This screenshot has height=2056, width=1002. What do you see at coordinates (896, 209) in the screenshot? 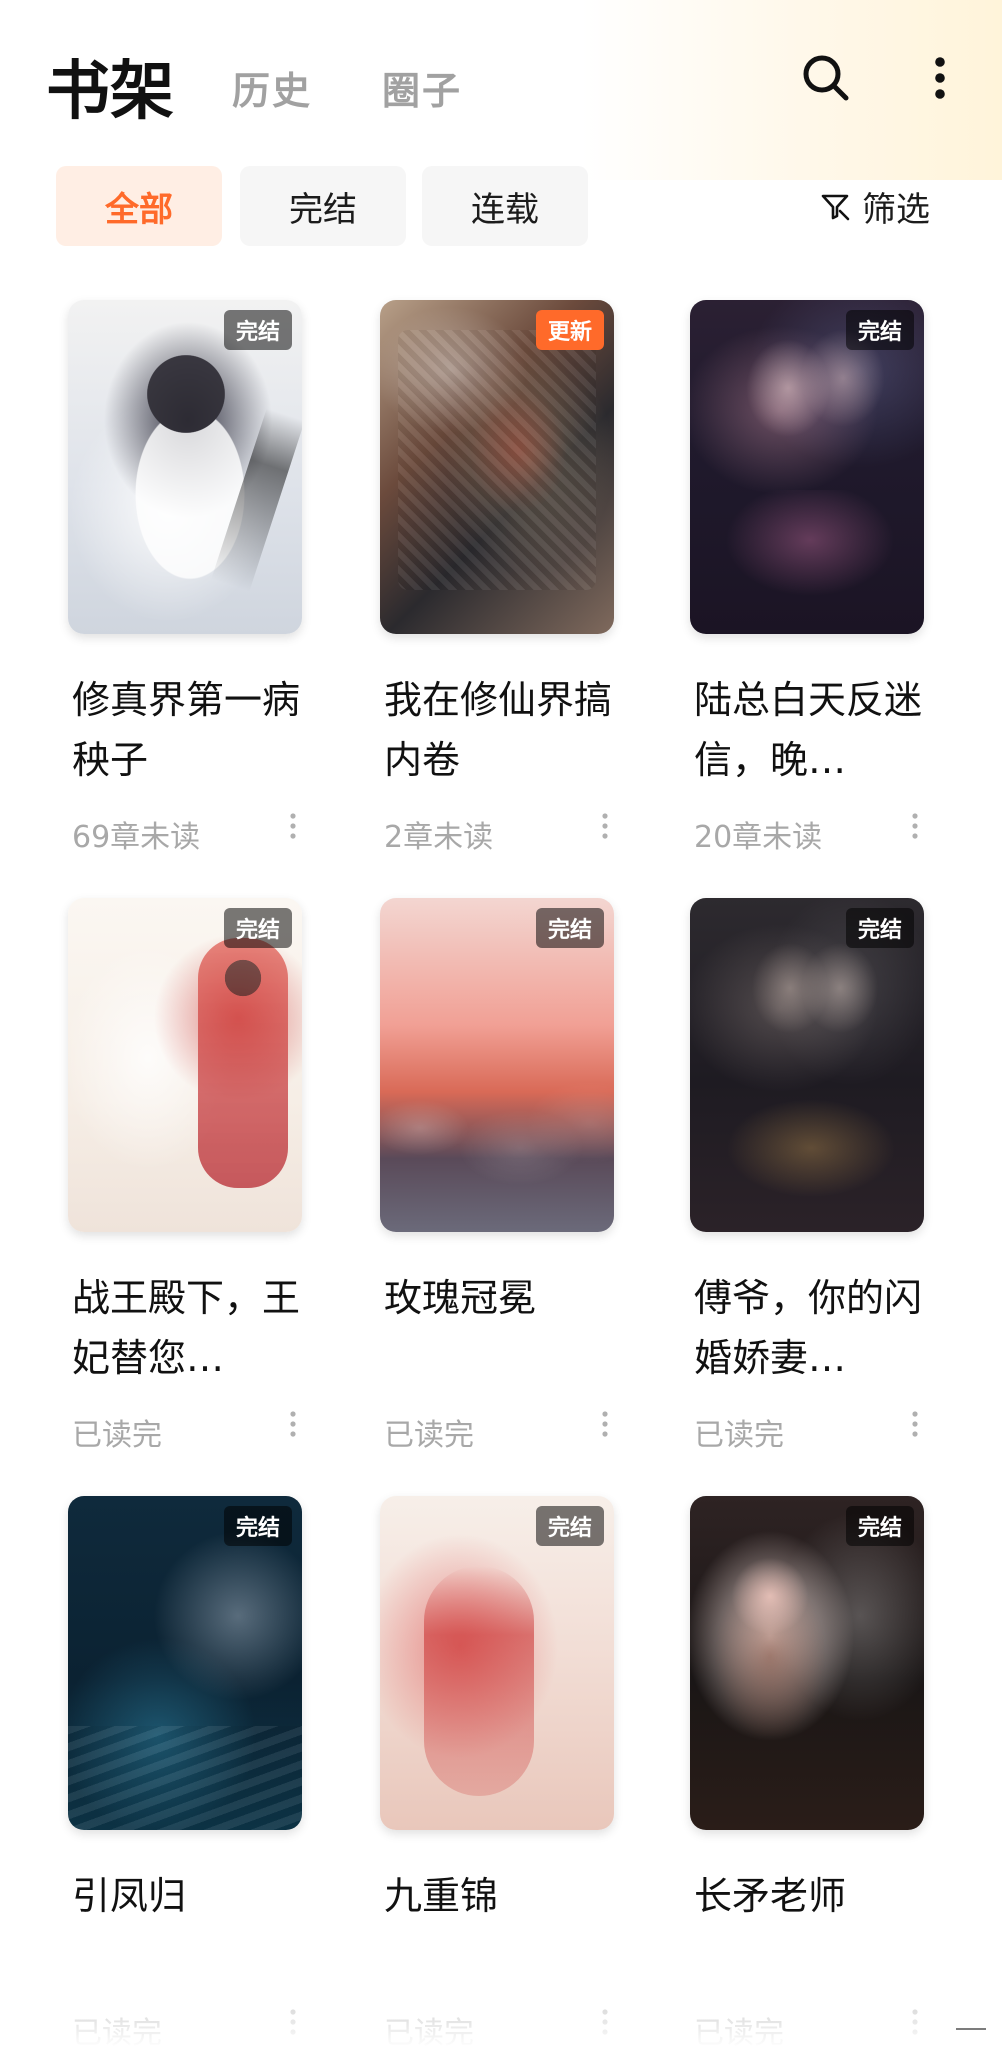
I see `filter-label: 筛选` at bounding box center [896, 209].